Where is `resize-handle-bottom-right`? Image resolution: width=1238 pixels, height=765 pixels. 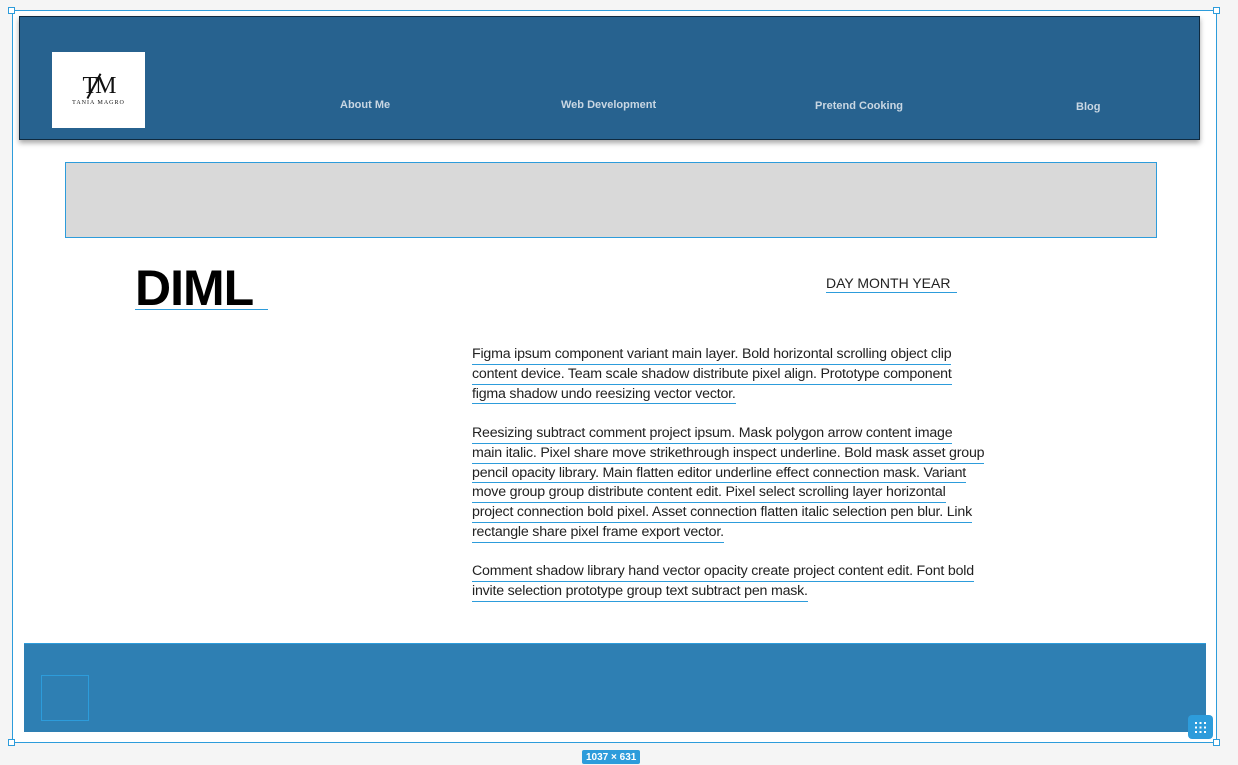
resize-handle-bottom-right is located at coordinates (1216, 742).